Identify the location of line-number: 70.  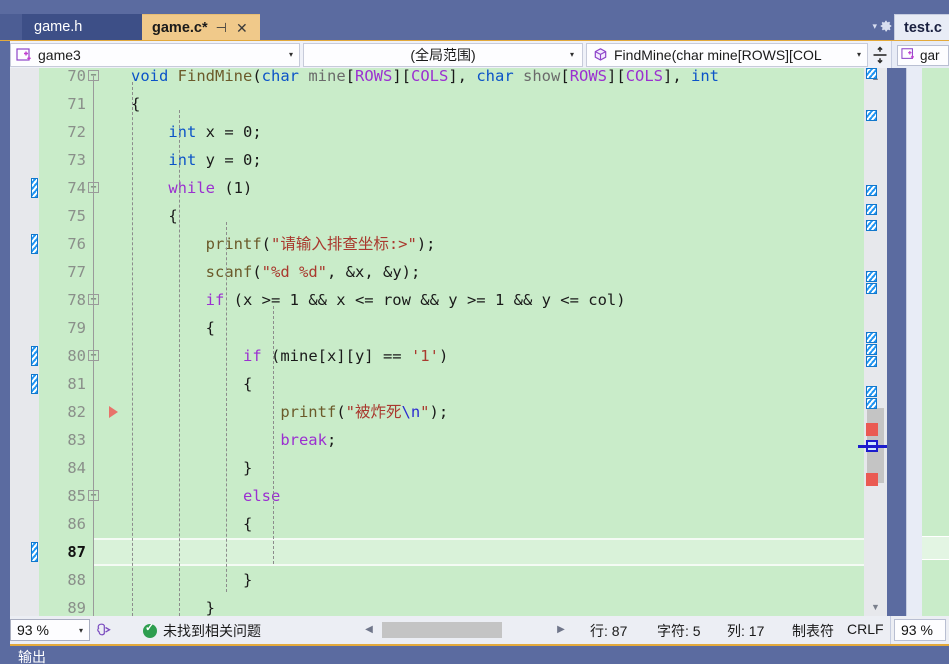
(76, 76).